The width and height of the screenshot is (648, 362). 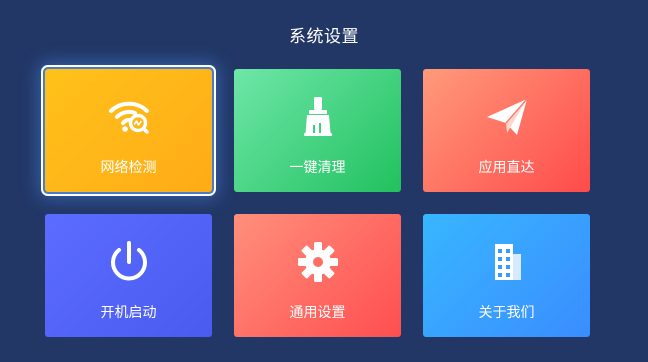 I want to click on gear-icon, so click(x=318, y=262).